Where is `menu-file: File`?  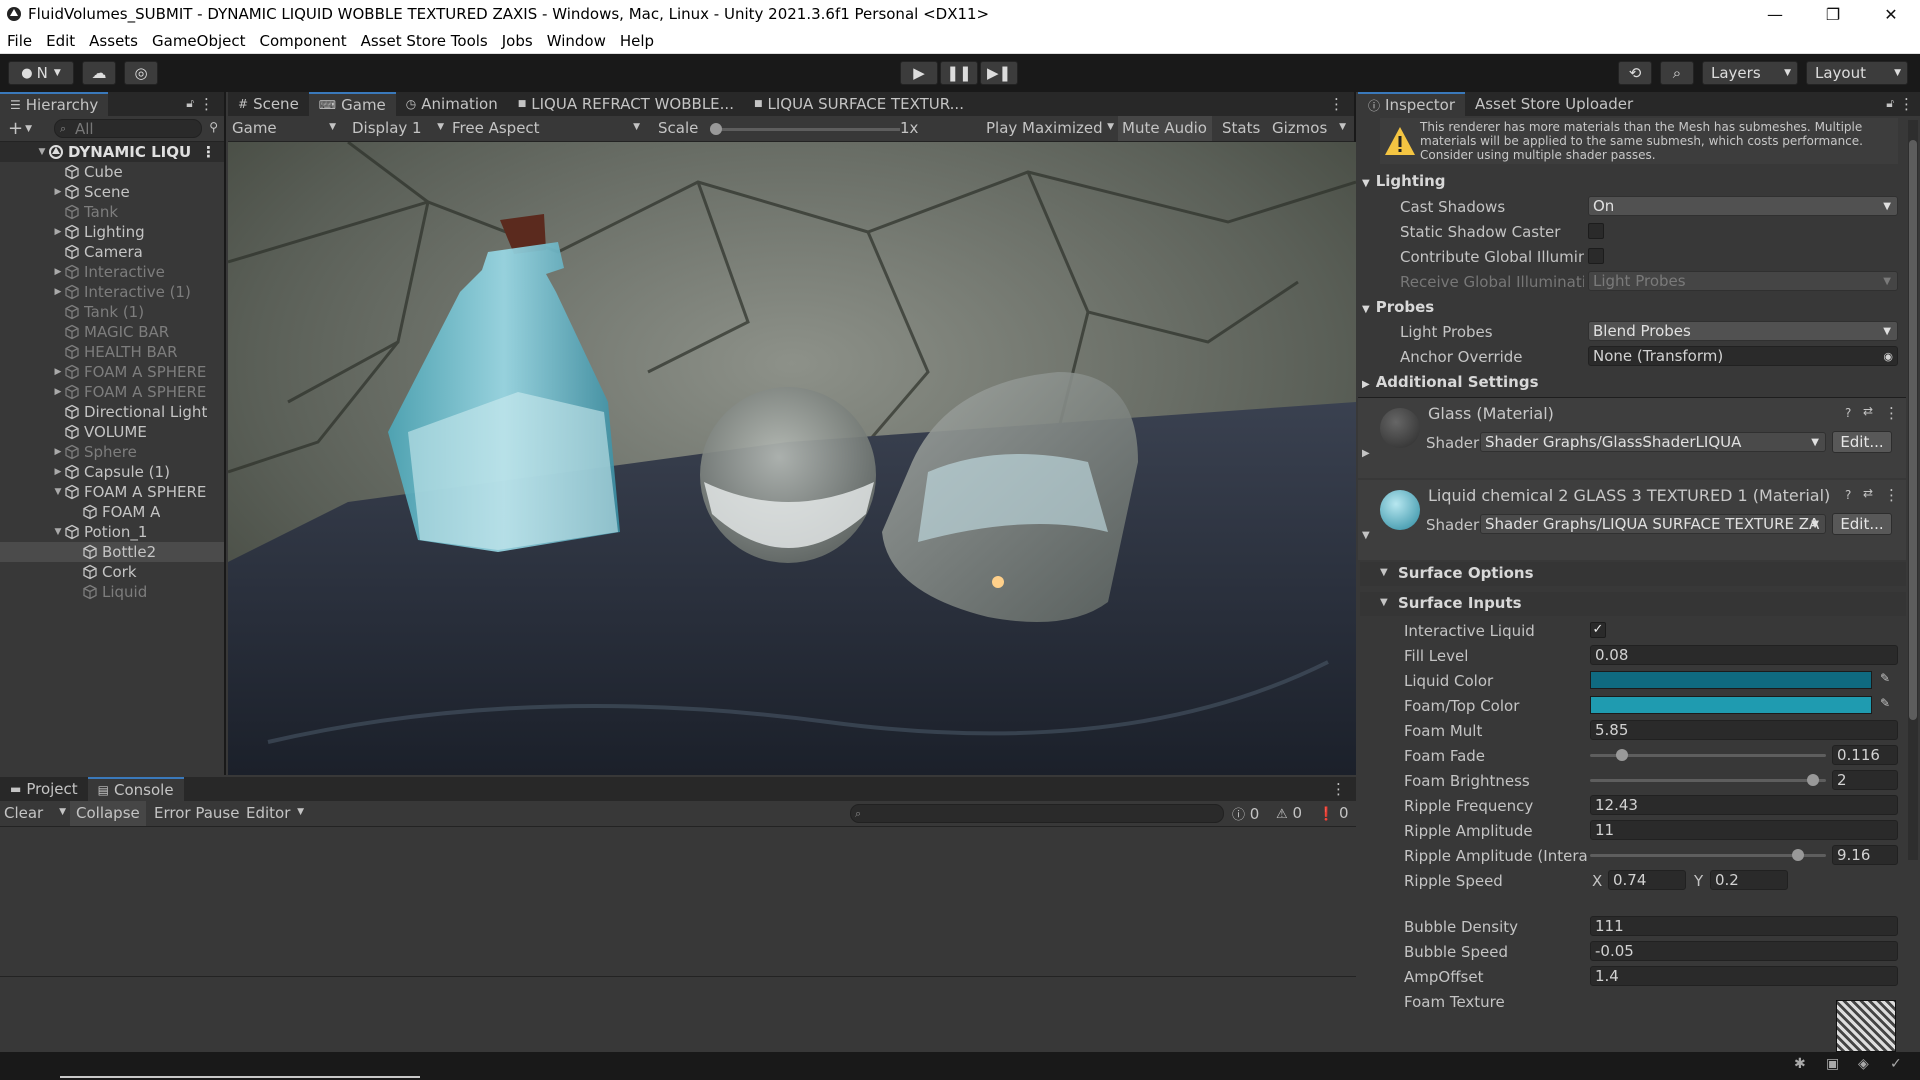 menu-file: File is located at coordinates (19, 41).